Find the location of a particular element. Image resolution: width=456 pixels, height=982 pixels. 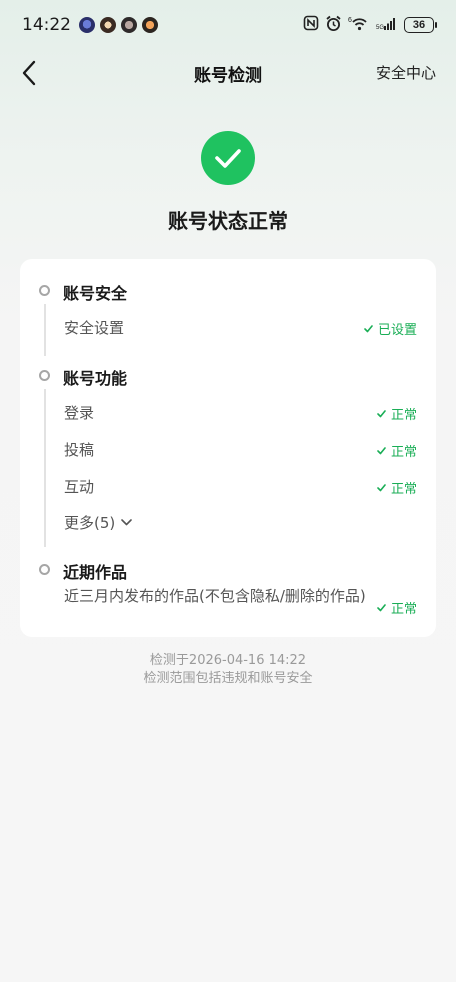

nav-bar: 账号检测 安全中心 is located at coordinates (228, 73).